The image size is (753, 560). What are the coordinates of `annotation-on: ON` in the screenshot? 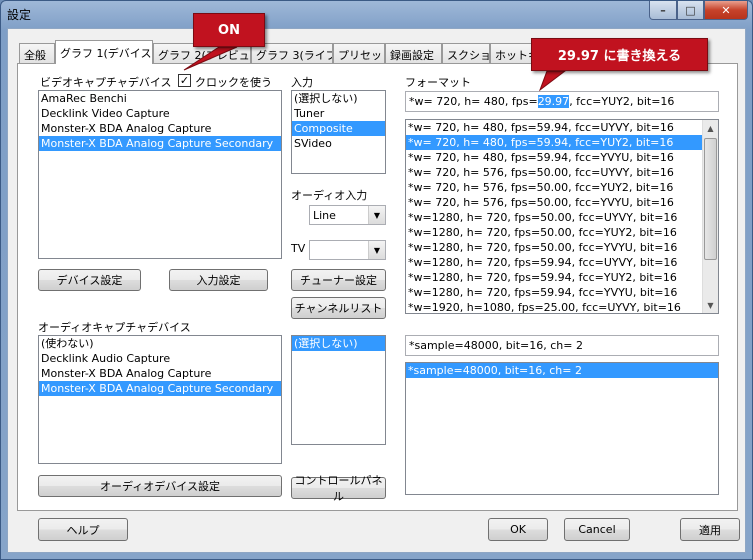 It's located at (229, 30).